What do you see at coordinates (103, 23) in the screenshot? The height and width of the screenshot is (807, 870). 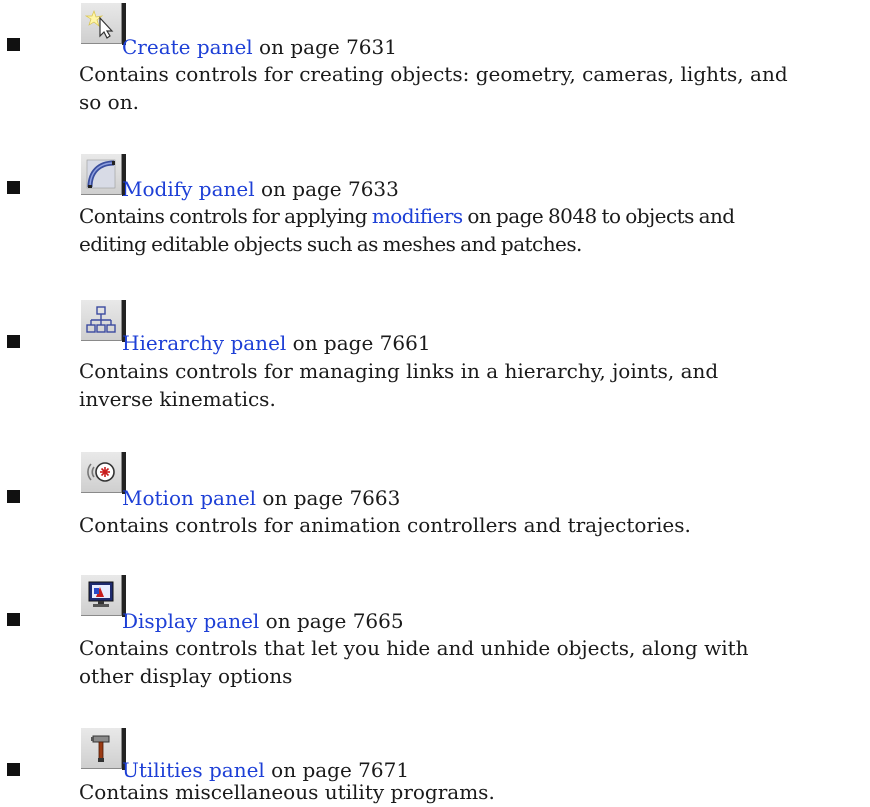 I see `create-sparkle-cursor-icon` at bounding box center [103, 23].